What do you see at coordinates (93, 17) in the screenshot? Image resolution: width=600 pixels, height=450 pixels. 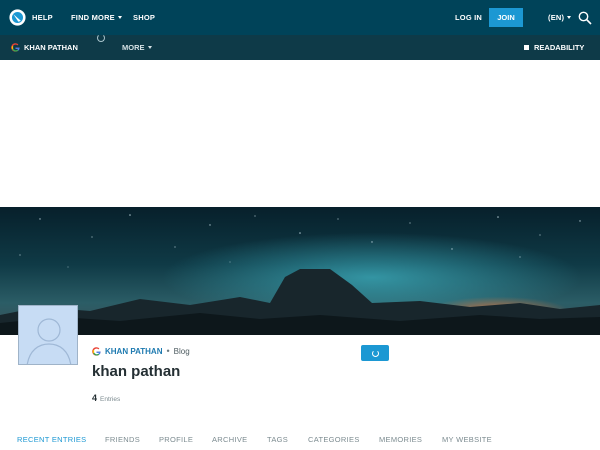 I see `find-more-label: FIND MORE` at bounding box center [93, 17].